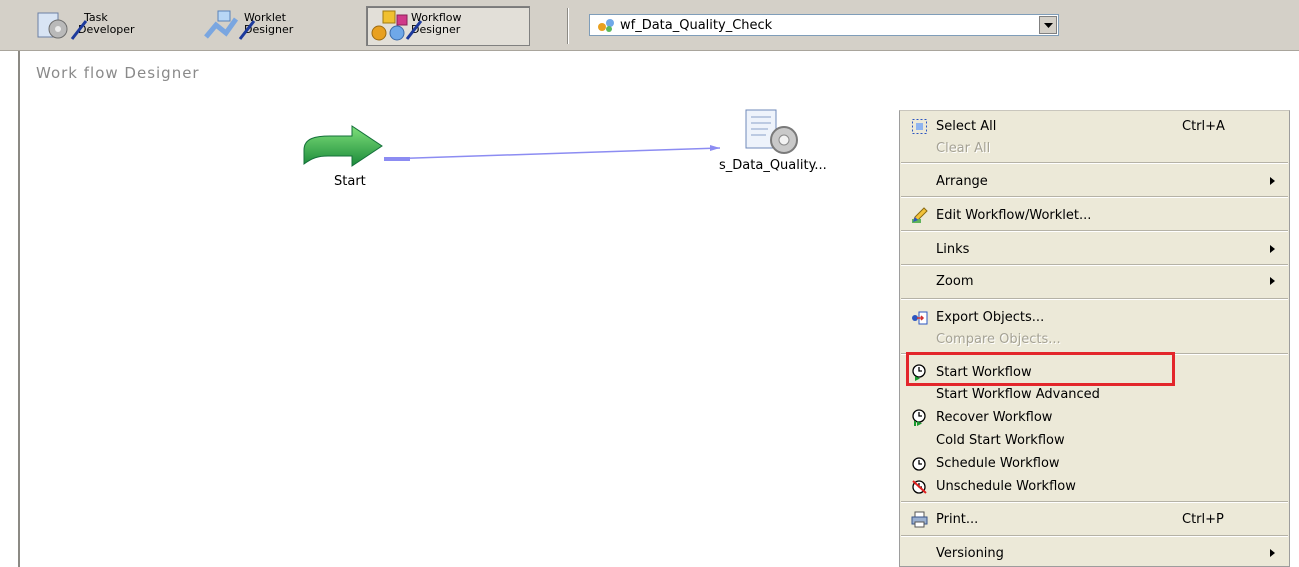  I want to click on menu-item-clear-all: Clear All, so click(963, 148).